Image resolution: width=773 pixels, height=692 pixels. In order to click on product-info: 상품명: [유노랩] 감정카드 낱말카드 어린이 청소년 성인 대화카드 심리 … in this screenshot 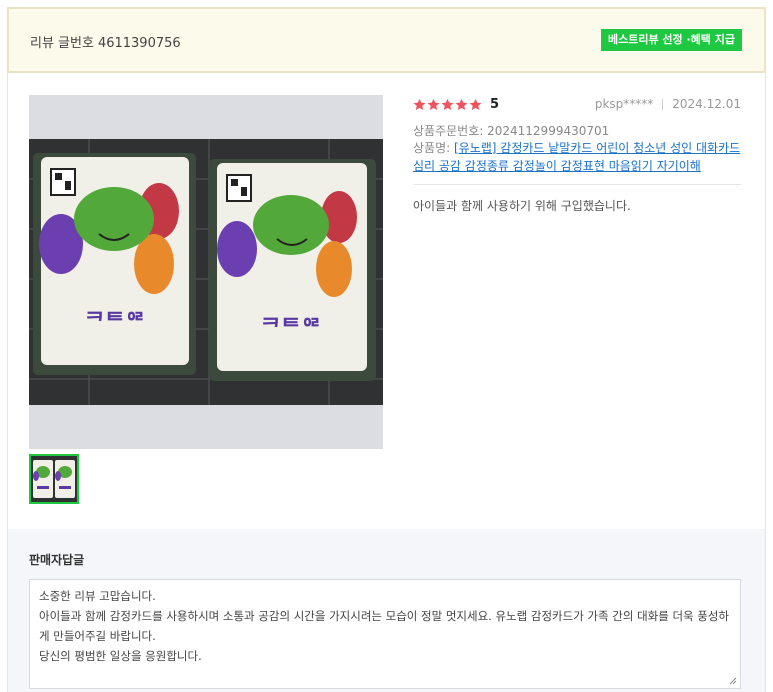, I will do `click(578, 157)`.